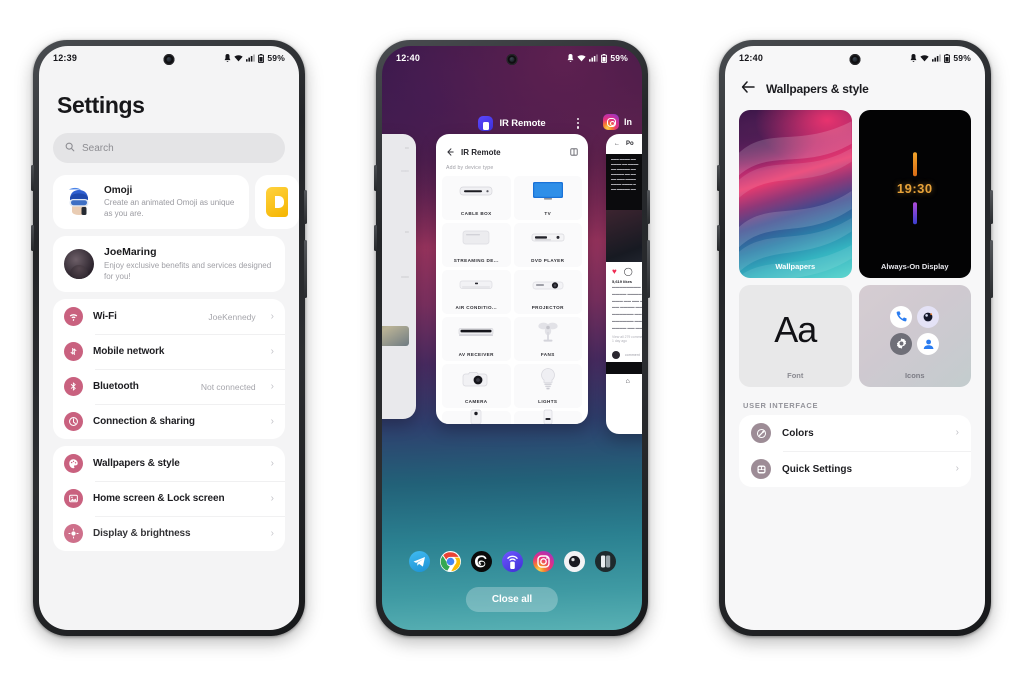  Describe the element at coordinates (169, 148) in the screenshot. I see `search-input: Search` at that location.